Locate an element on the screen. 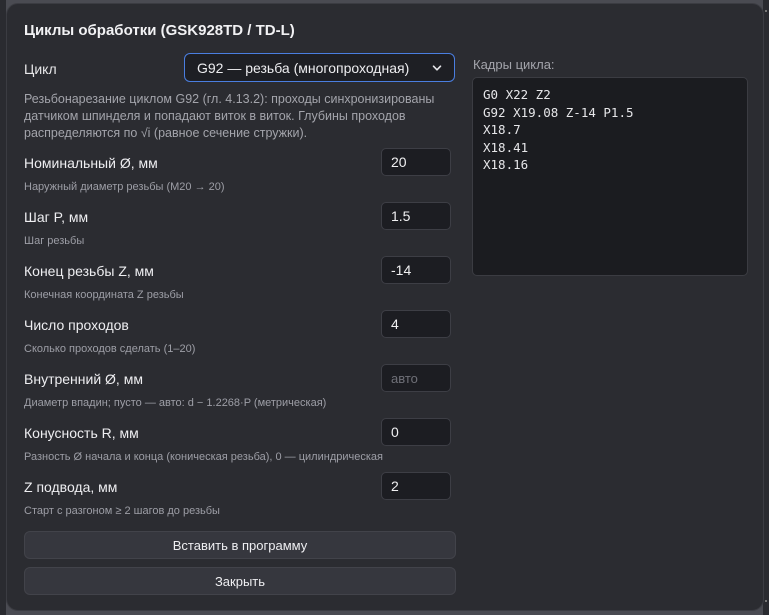 The image size is (769, 615). field-label-taper-r: Конусность R, мм is located at coordinates (81, 433).